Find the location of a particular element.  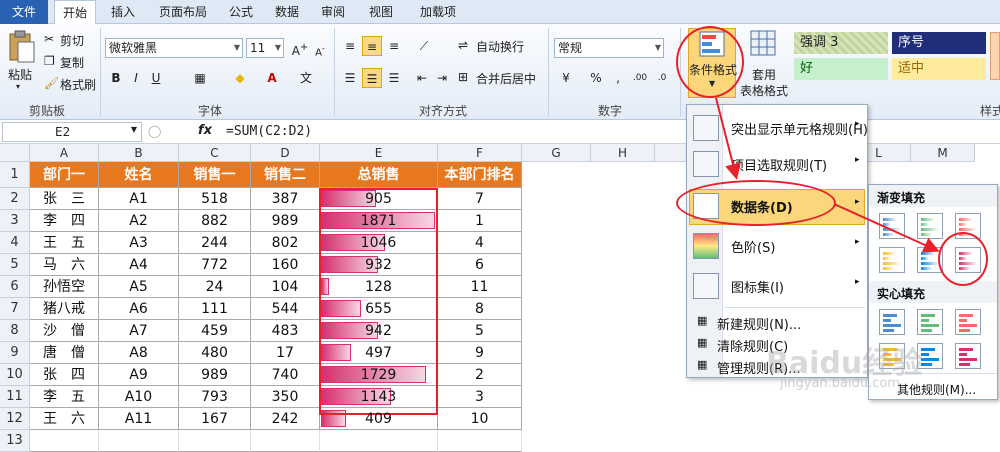

tab-review: 审阅 is located at coordinates (333, 12).